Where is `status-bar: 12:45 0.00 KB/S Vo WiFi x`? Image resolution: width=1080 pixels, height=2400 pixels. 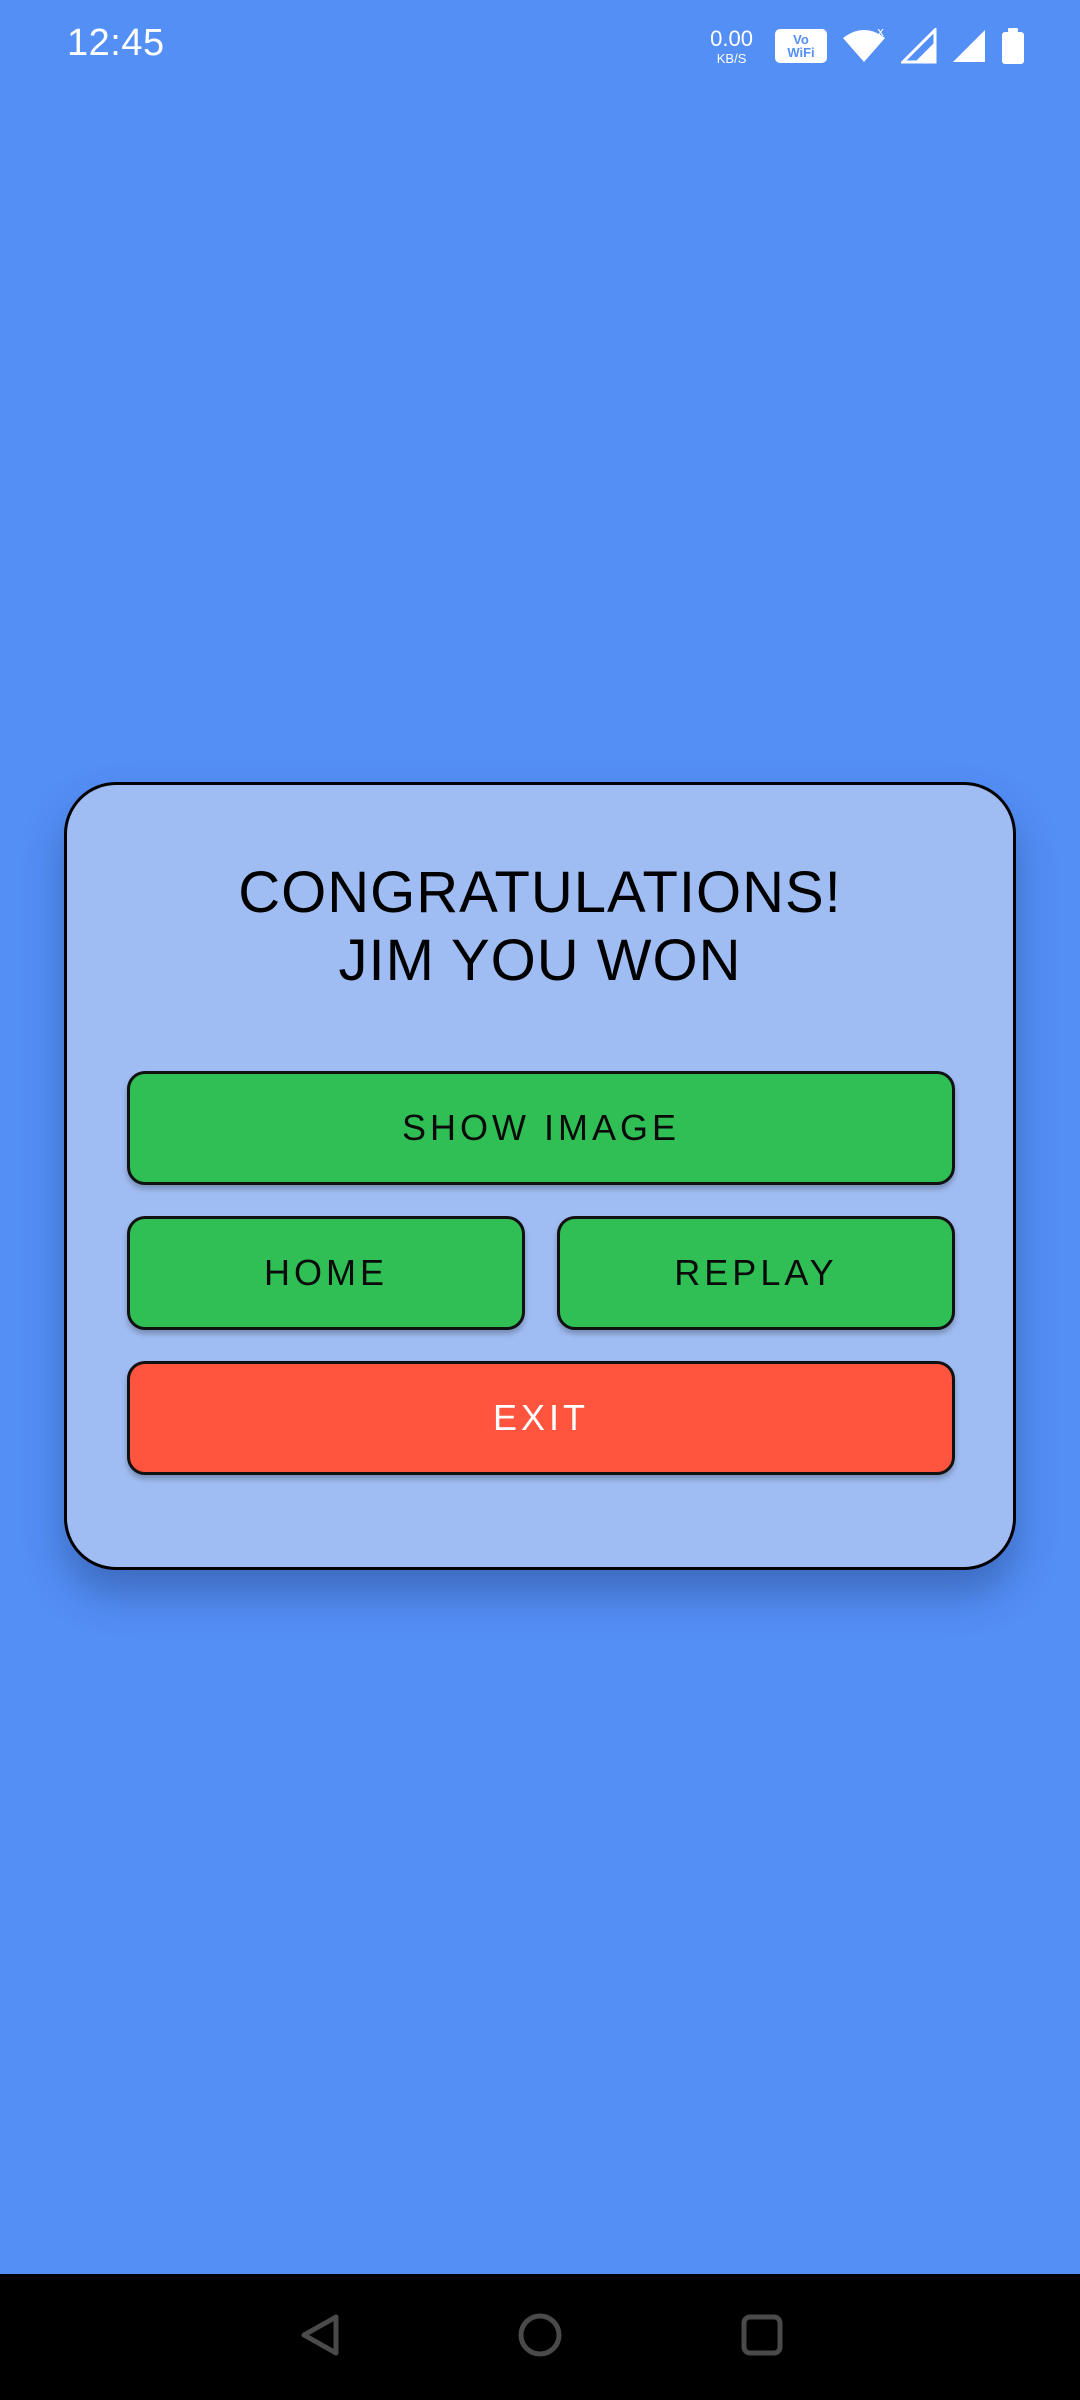 status-bar: 12:45 0.00 KB/S Vo WiFi x is located at coordinates (540, 45).